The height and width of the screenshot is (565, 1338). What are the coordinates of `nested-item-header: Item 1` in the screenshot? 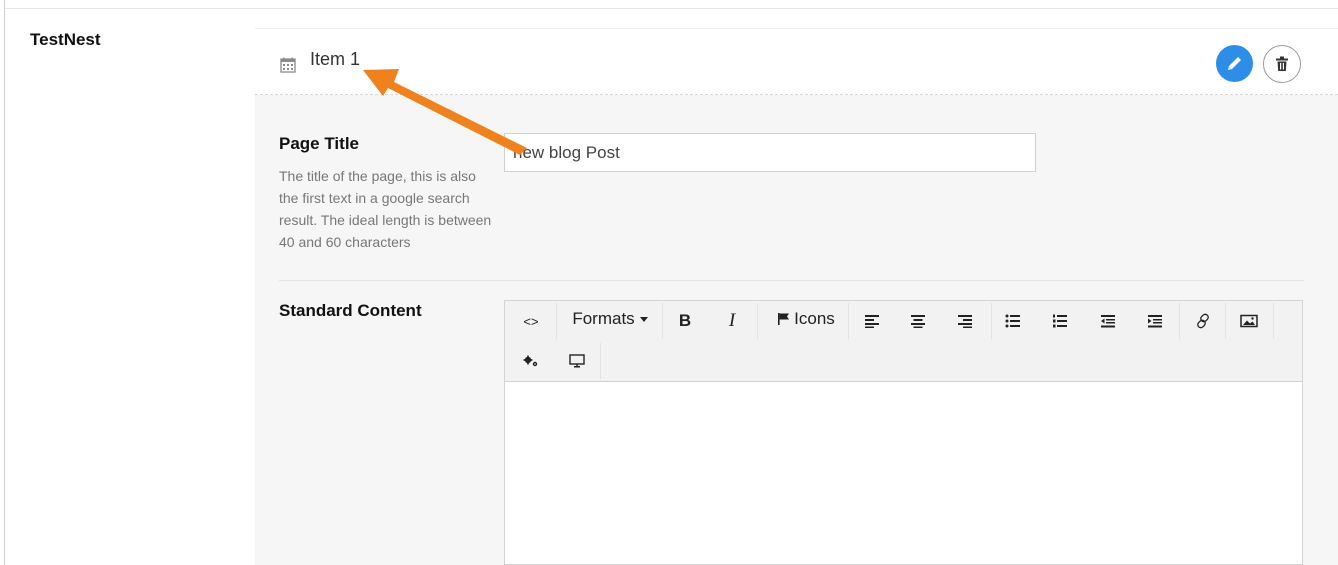 It's located at (796, 61).